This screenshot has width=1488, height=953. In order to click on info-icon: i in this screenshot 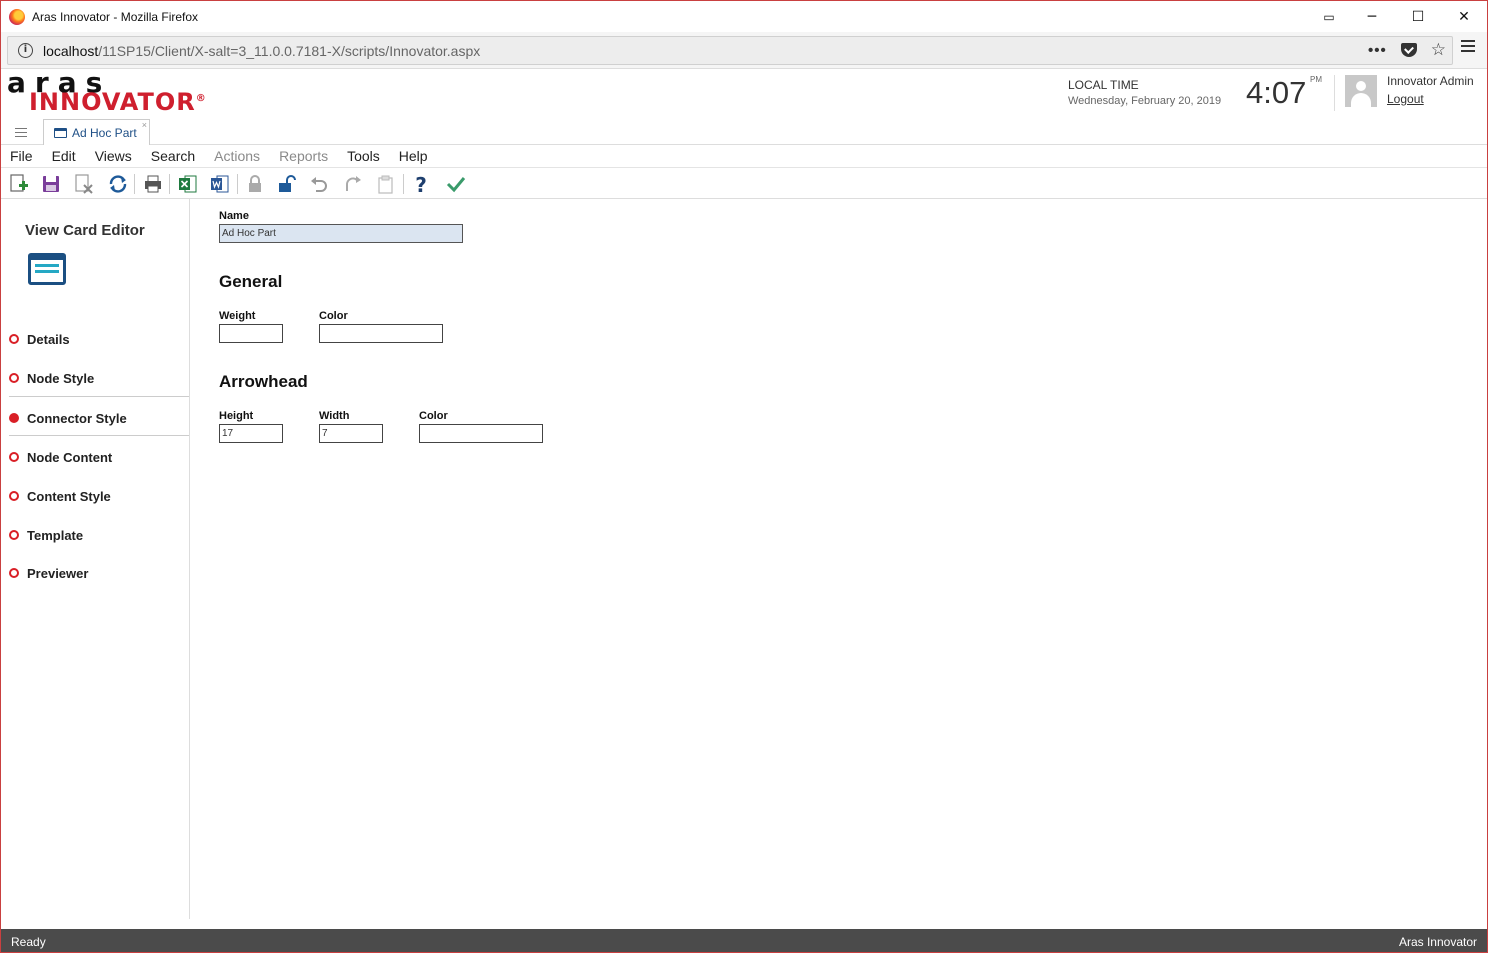, I will do `click(25, 50)`.